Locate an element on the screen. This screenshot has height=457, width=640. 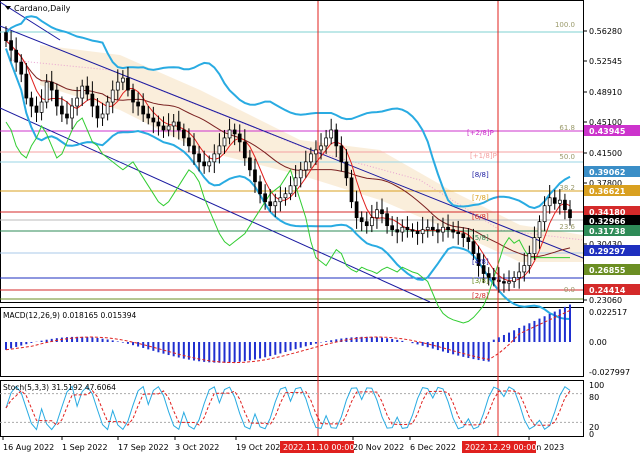
date-label: 16 Aug 2022 is located at coordinates (28, 447).